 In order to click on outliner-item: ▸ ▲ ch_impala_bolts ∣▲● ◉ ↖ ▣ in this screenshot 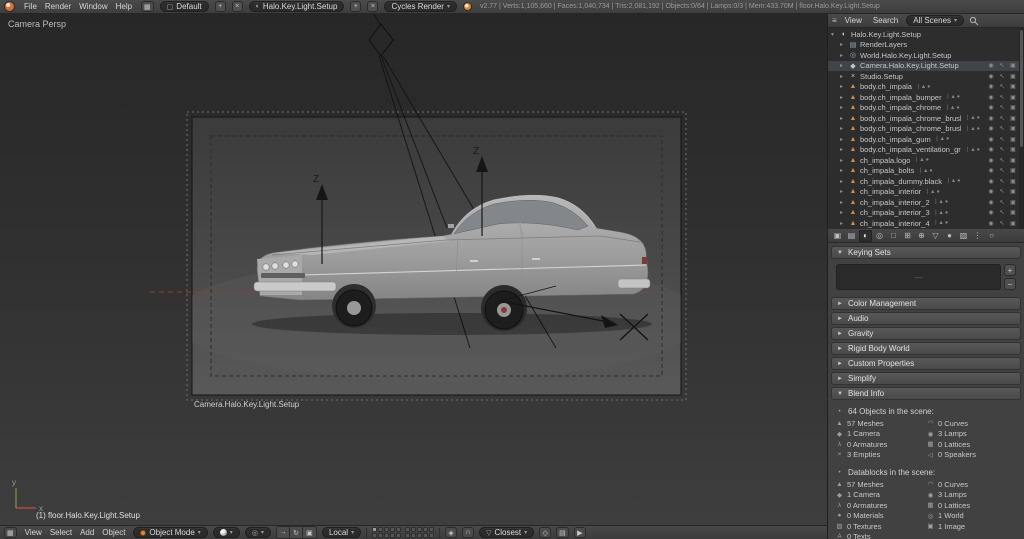, I will do `click(923, 171)`.